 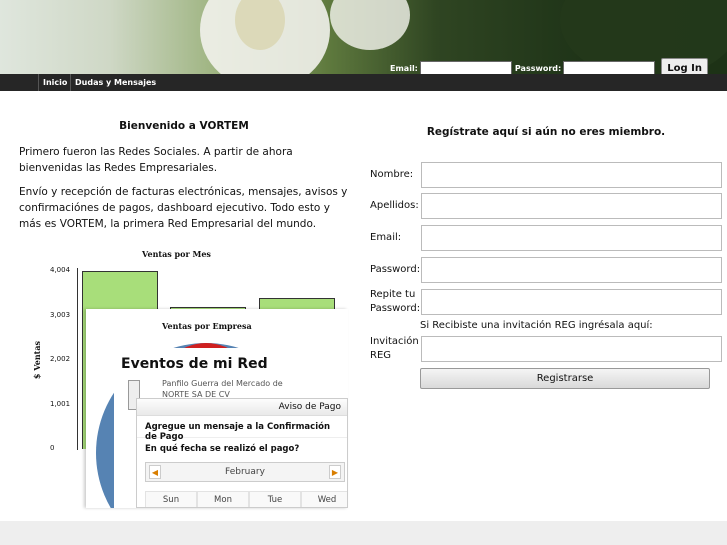 I want to click on register-title: Regístrate aquí si aún no eres miembro., so click(x=546, y=132).